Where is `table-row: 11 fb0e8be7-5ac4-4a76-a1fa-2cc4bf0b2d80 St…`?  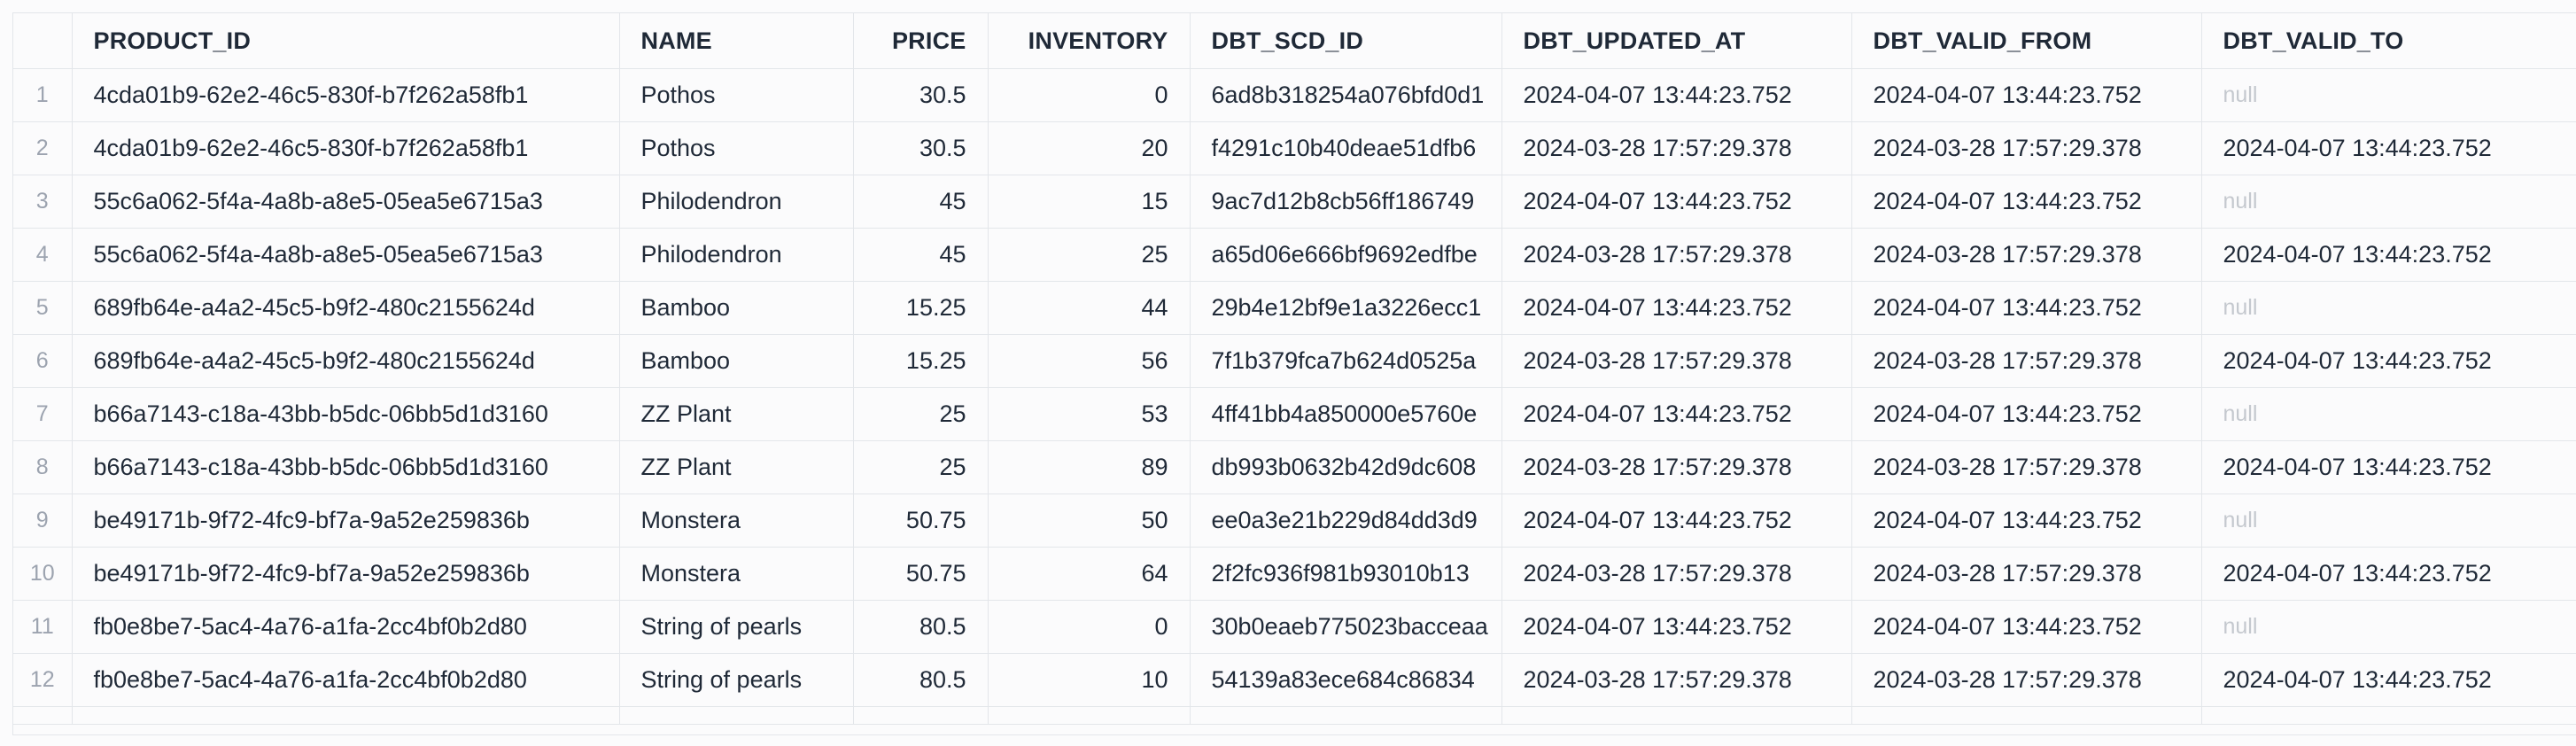 table-row: 11 fb0e8be7-5ac4-4a76-a1fa-2cc4bf0b2d80 St… is located at coordinates (1294, 627).